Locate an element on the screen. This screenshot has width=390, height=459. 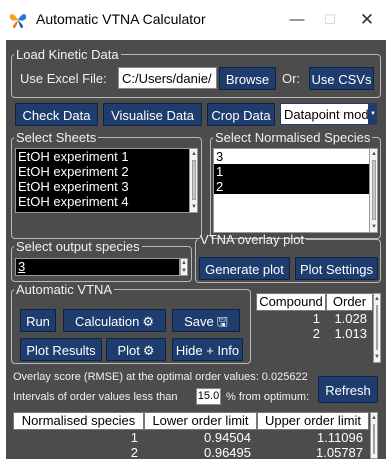
column-header: Compound is located at coordinates (291, 302).